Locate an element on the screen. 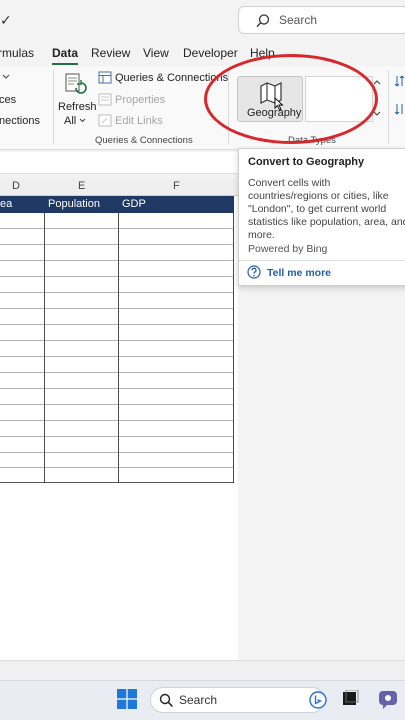 The width and height of the screenshot is (405, 720). bing-icon is located at coordinates (318, 700).